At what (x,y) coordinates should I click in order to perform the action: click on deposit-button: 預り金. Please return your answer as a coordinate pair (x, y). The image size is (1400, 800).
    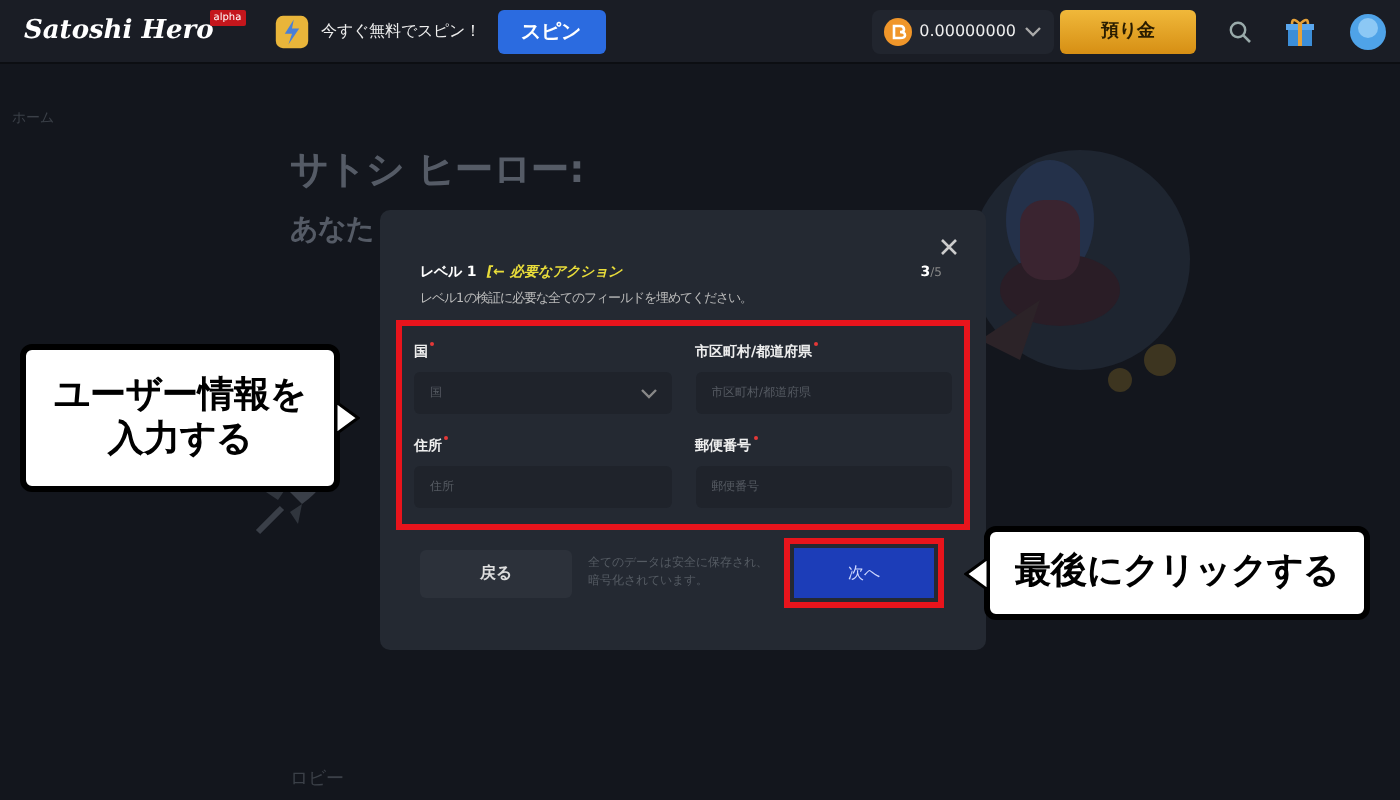
    Looking at the image, I should click on (1128, 31).